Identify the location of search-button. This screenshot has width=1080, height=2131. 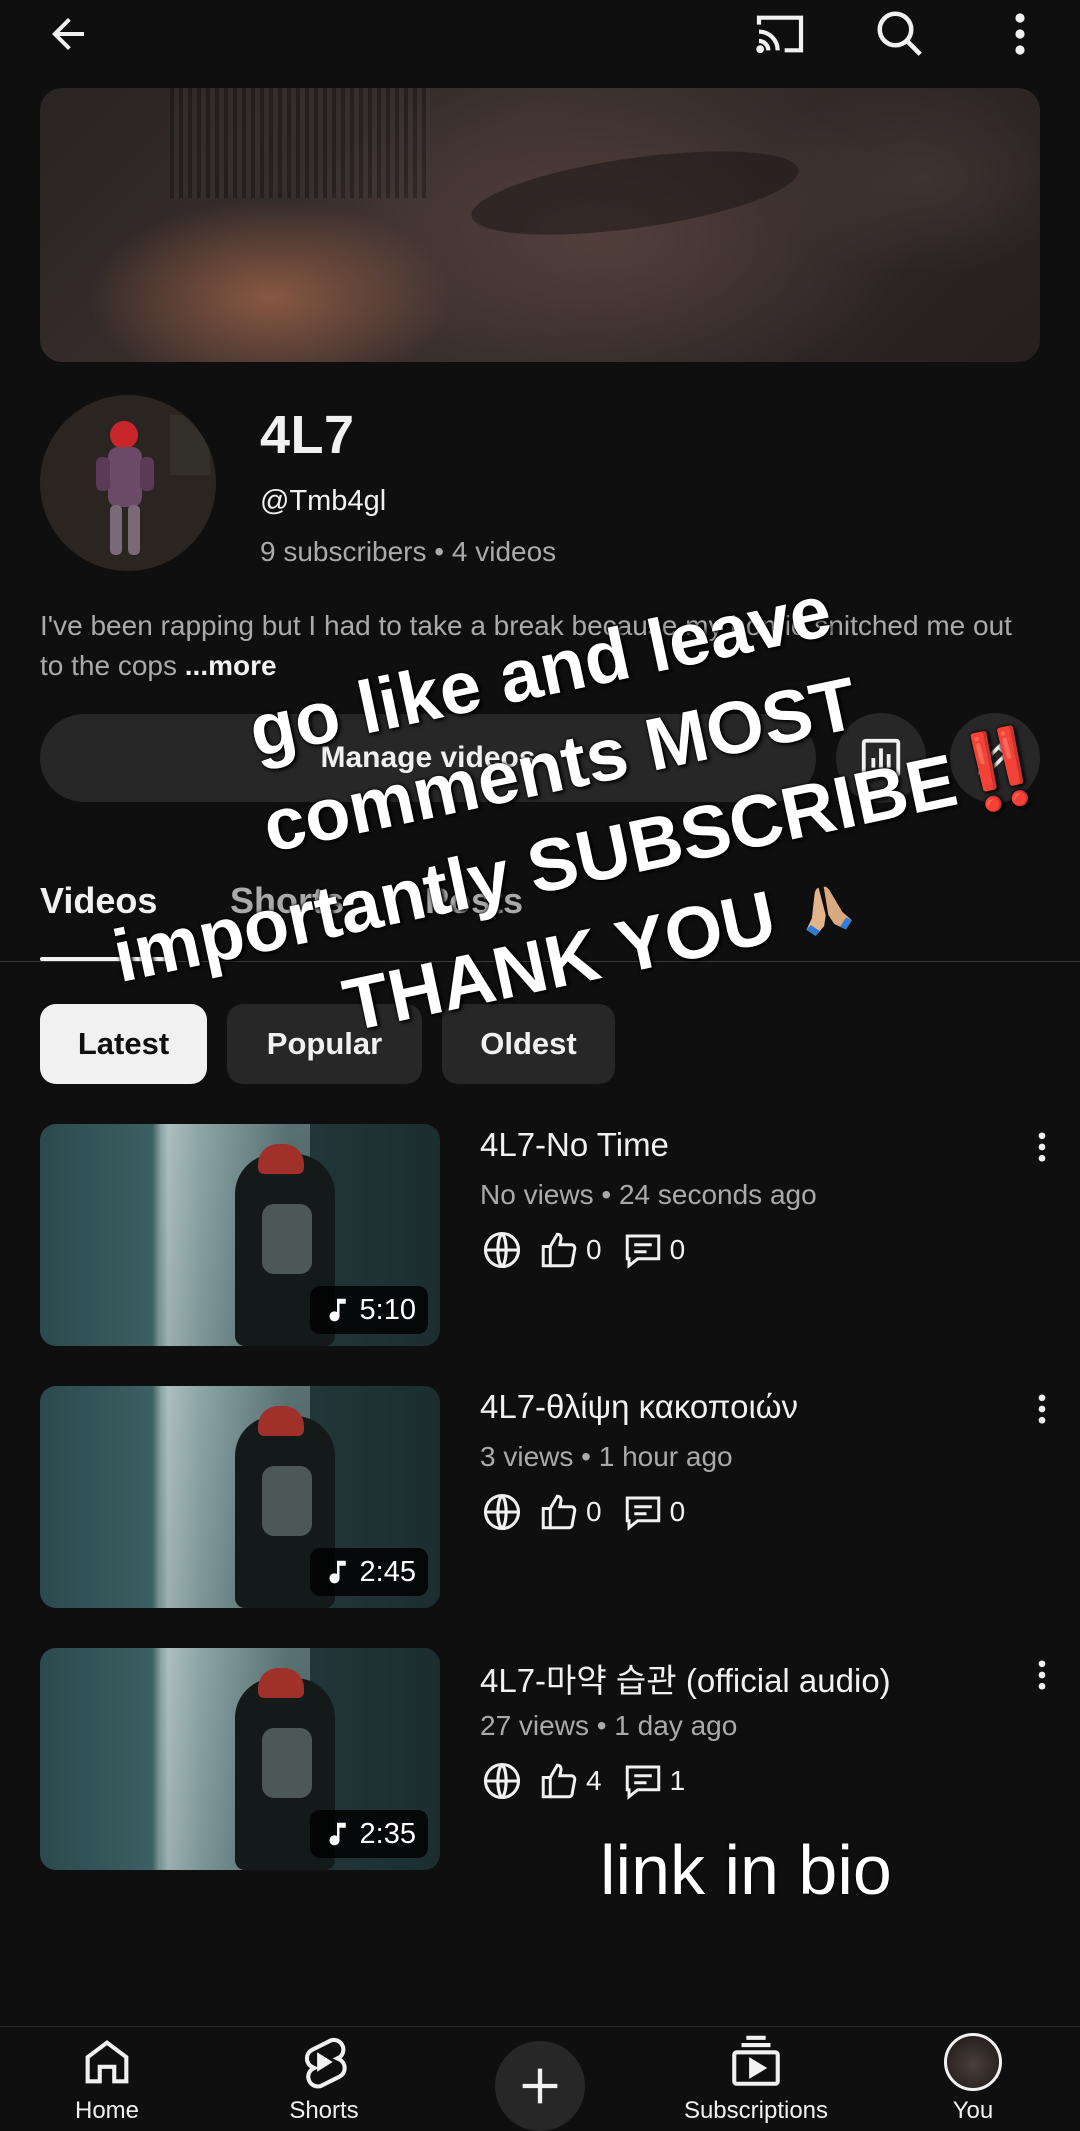
(900, 34).